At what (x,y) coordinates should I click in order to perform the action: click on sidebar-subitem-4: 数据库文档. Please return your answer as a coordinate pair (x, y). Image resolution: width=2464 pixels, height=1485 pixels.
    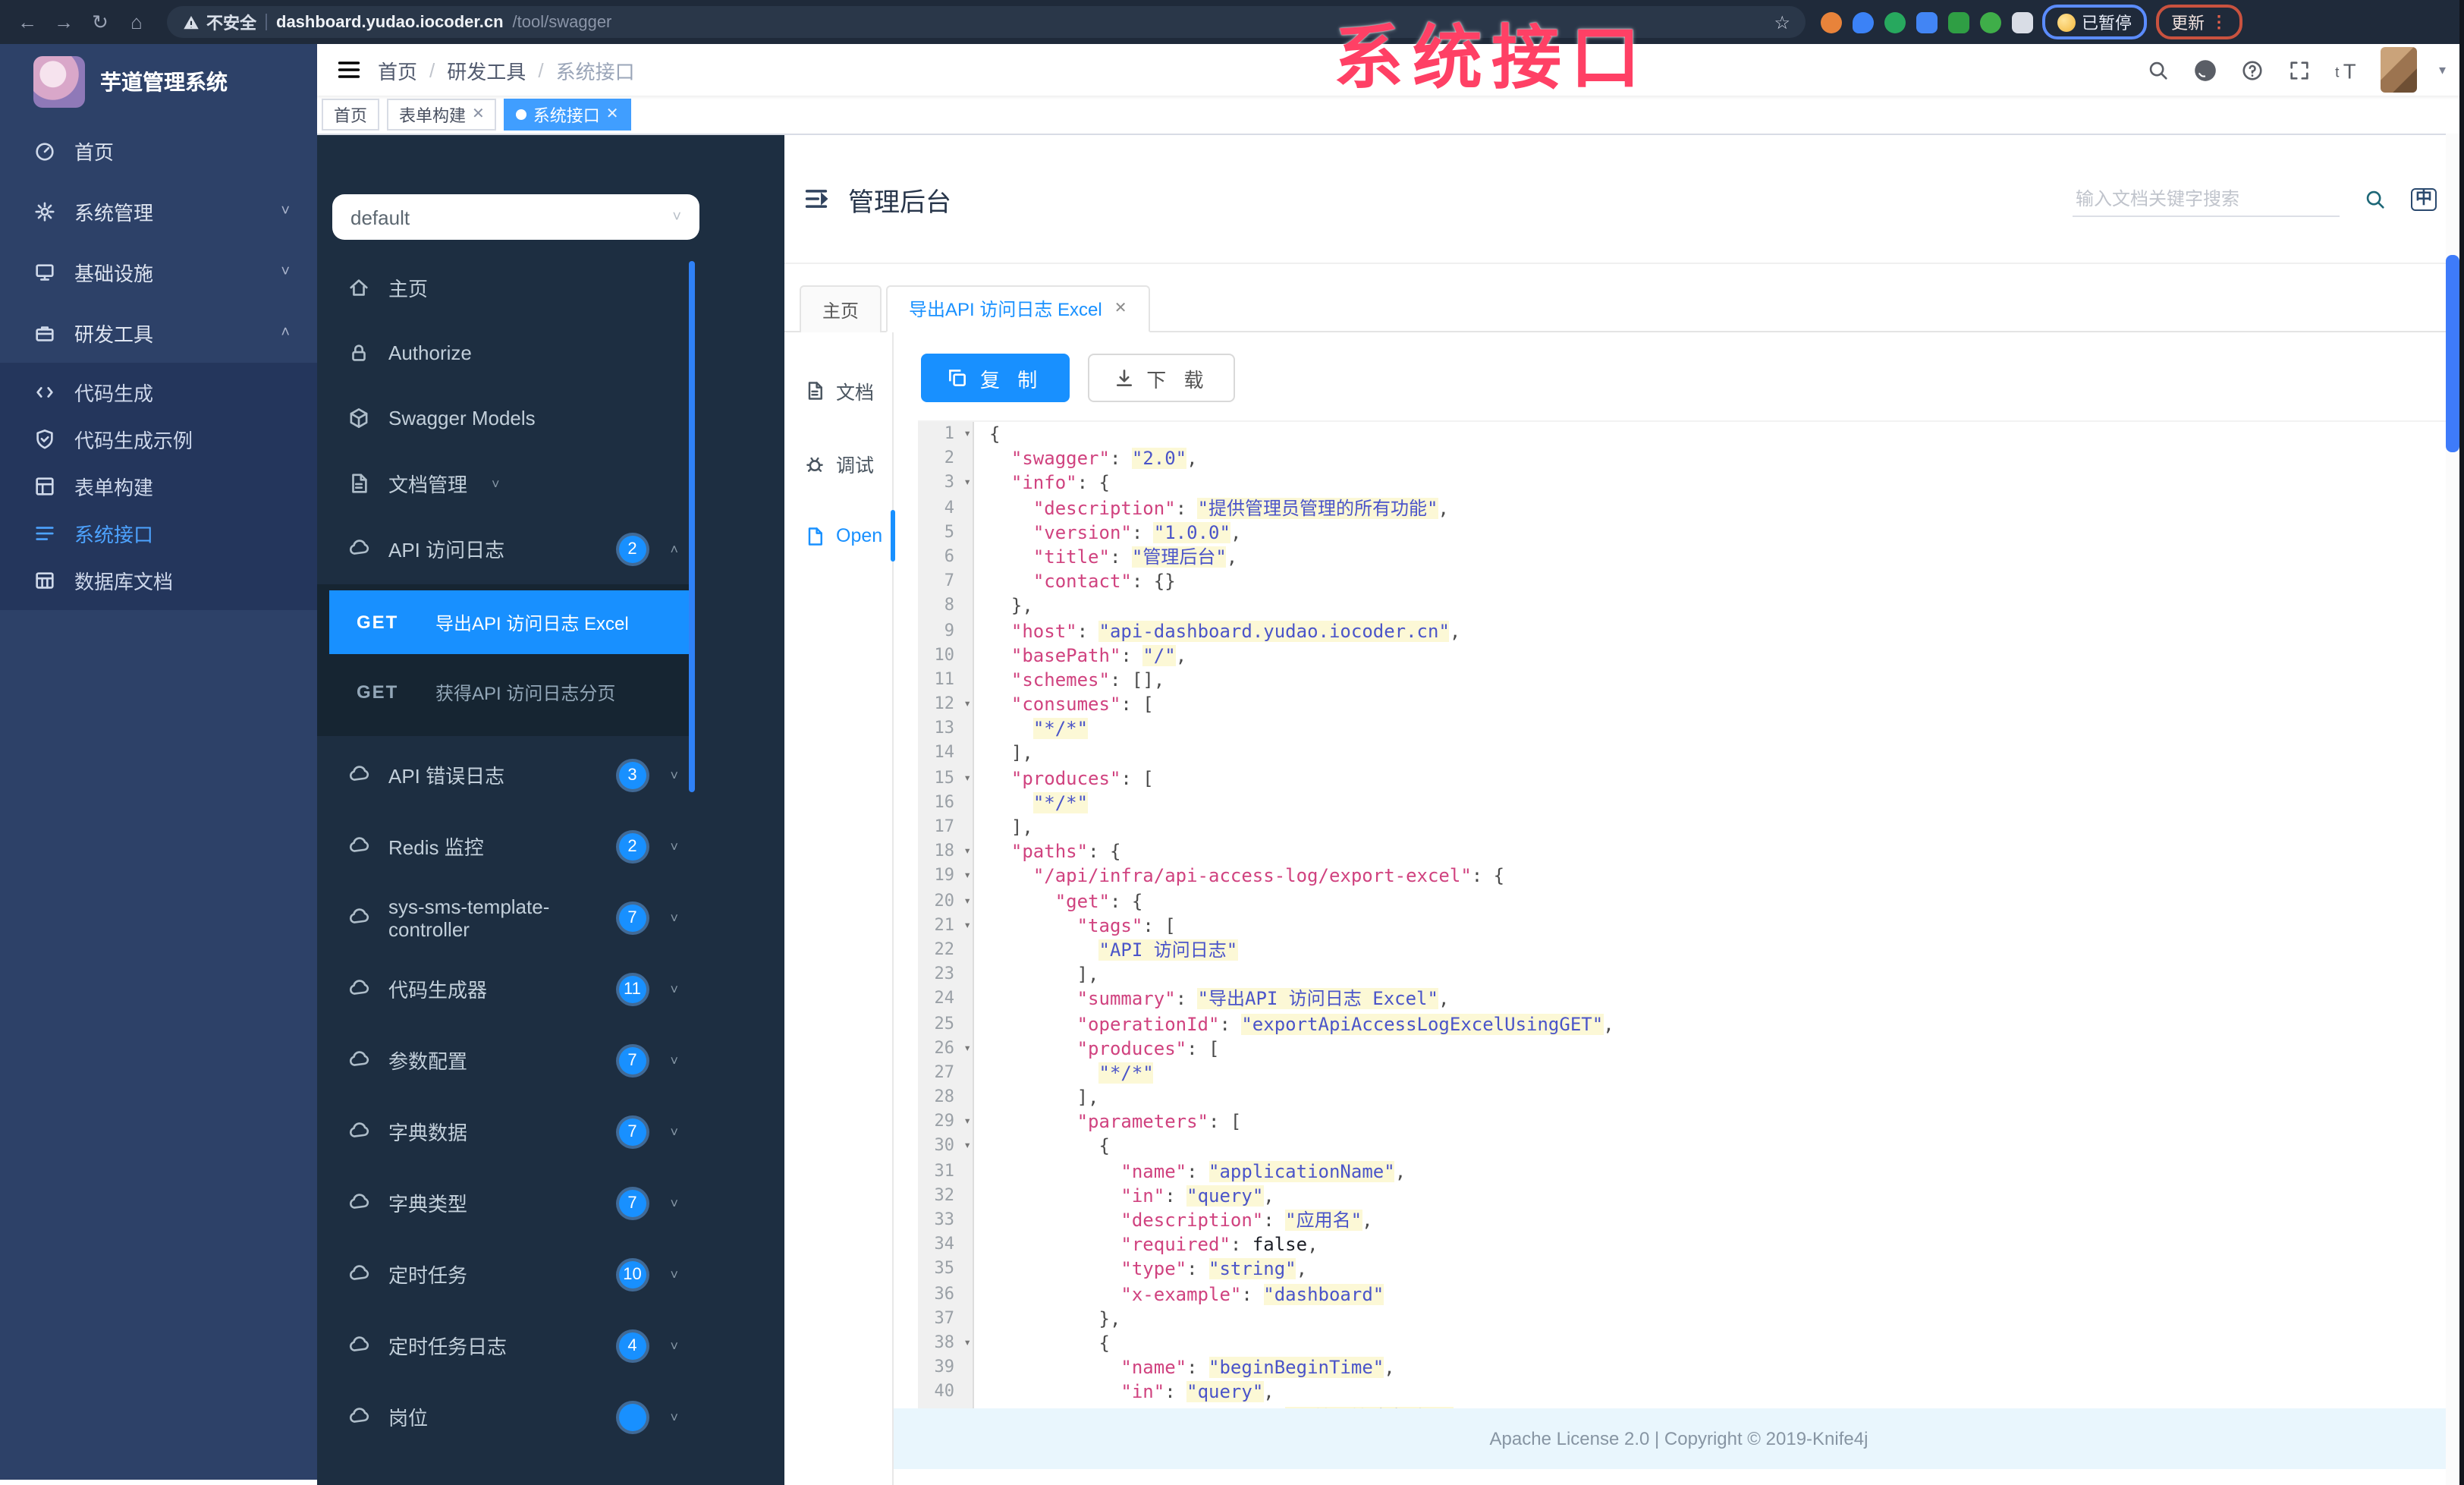
    Looking at the image, I should click on (158, 580).